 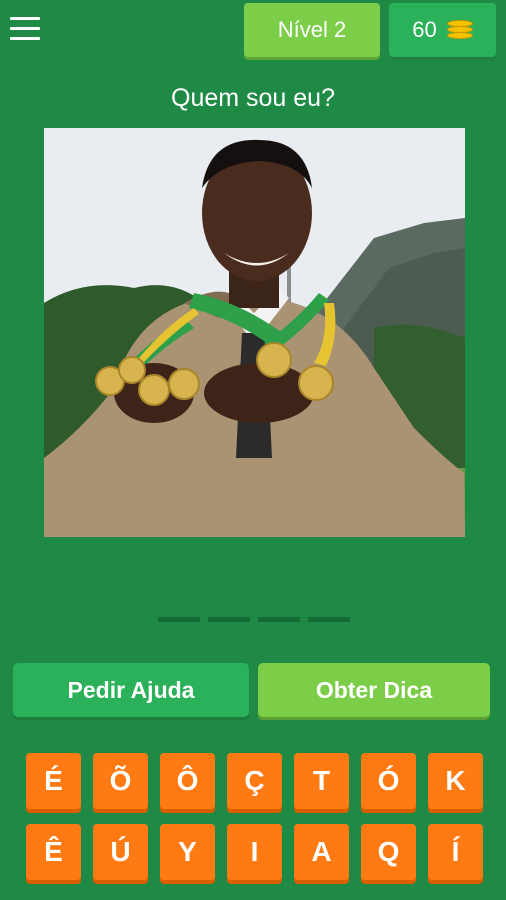 I want to click on help-button-label: Pedir Ajuda, so click(x=131, y=689).